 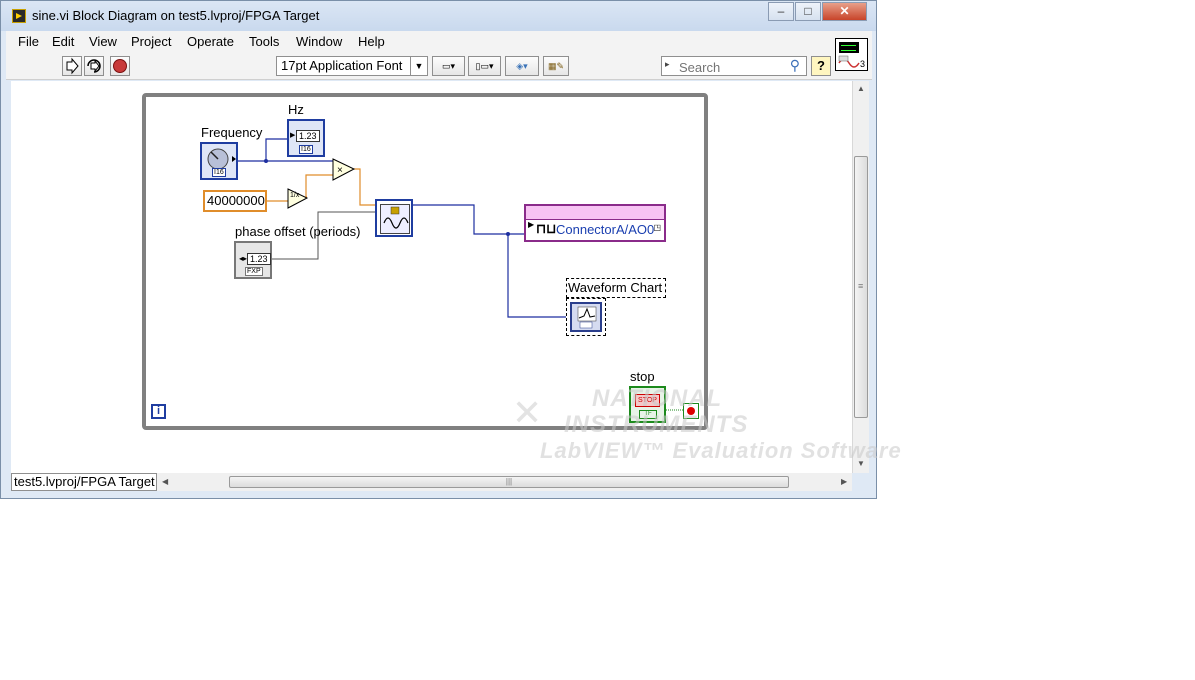 What do you see at coordinates (210, 41) in the screenshot?
I see `menu-operate: Operate` at bounding box center [210, 41].